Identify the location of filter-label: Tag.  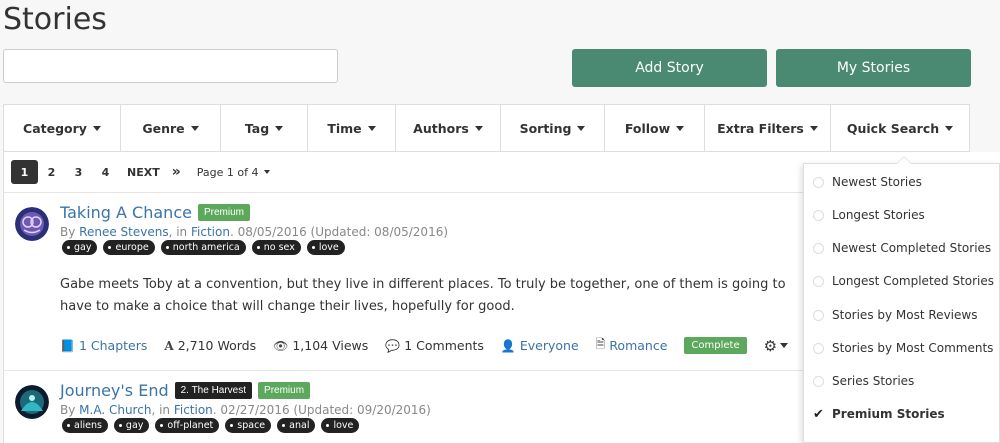
(257, 128).